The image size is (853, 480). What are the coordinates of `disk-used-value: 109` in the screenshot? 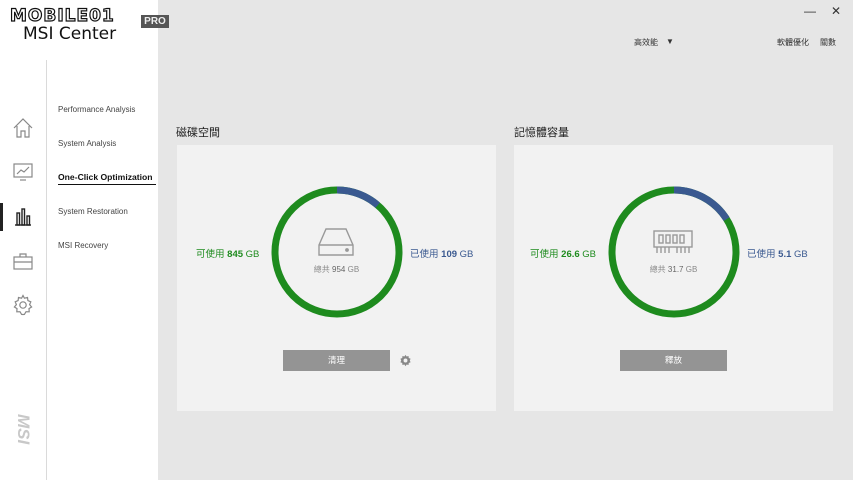 It's located at (449, 254).